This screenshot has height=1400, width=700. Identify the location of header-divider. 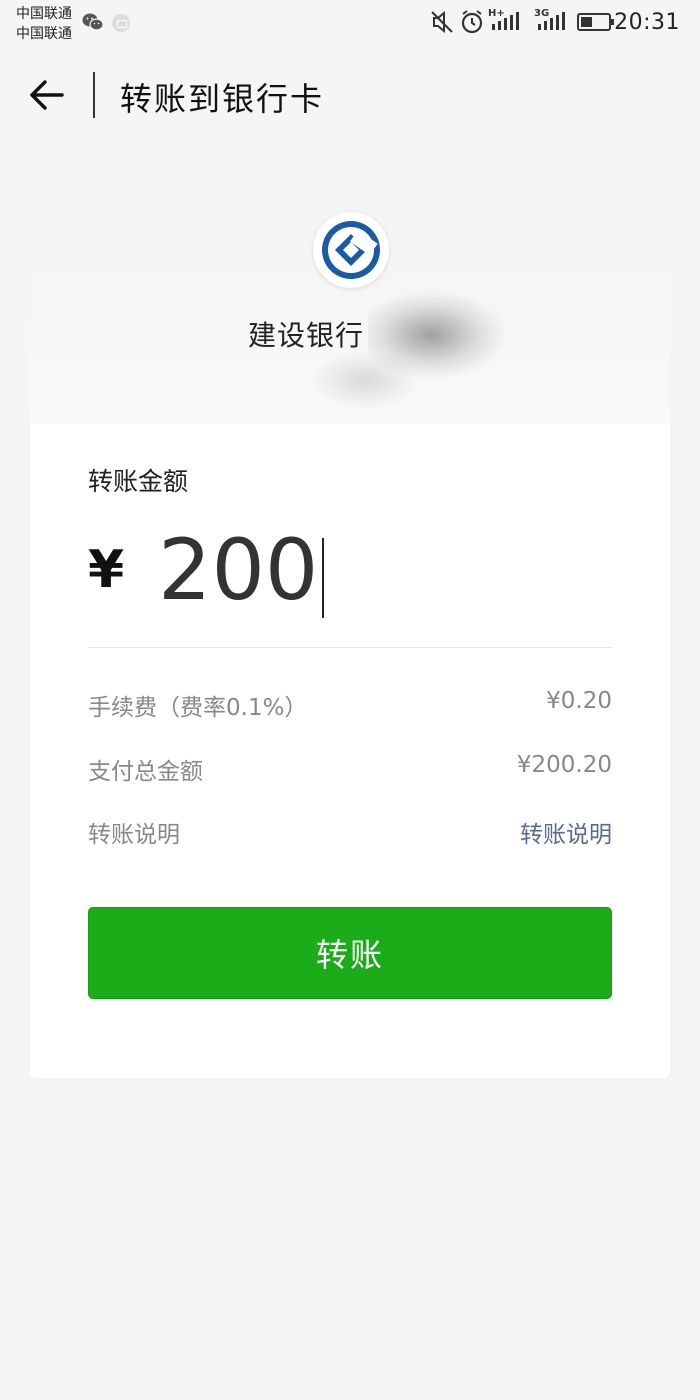
(94, 95).